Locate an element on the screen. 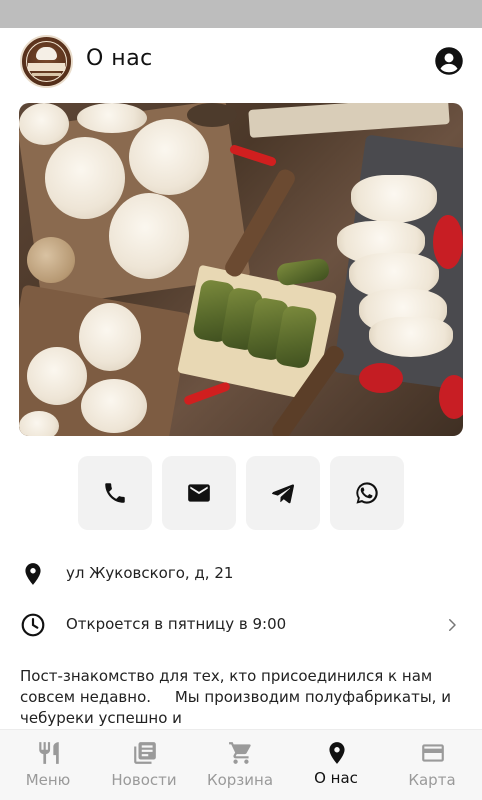  opening-hours-row: Откроется в пятницу в 9:00 is located at coordinates (241, 624).